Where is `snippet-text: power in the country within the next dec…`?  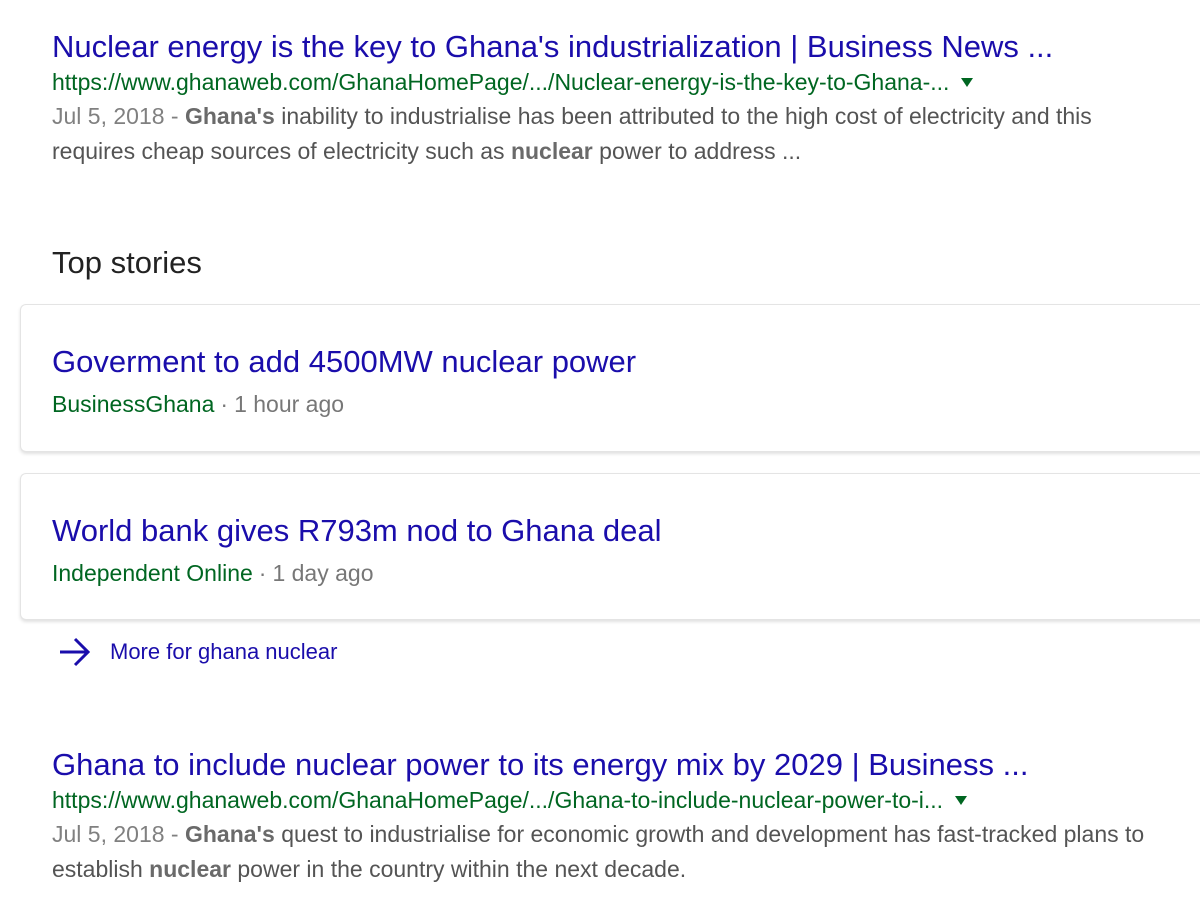 snippet-text: power in the country within the next dec… is located at coordinates (459, 869).